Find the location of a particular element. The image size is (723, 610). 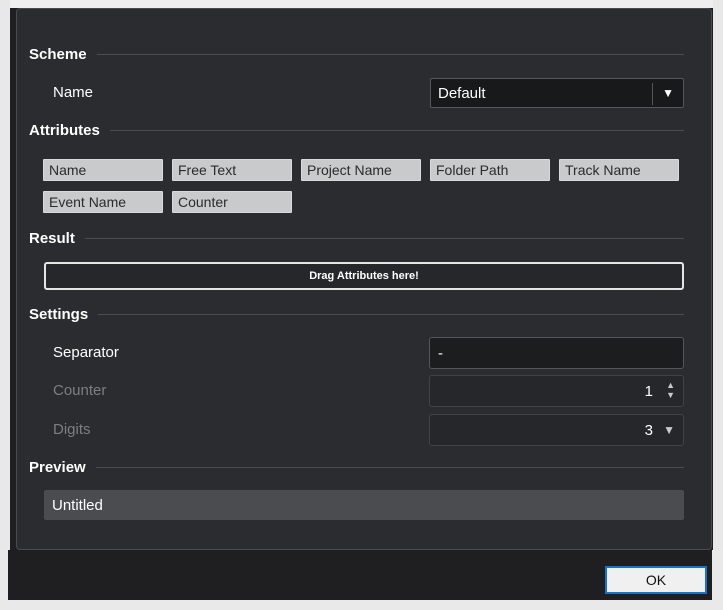

ok-button: OK is located at coordinates (656, 580).